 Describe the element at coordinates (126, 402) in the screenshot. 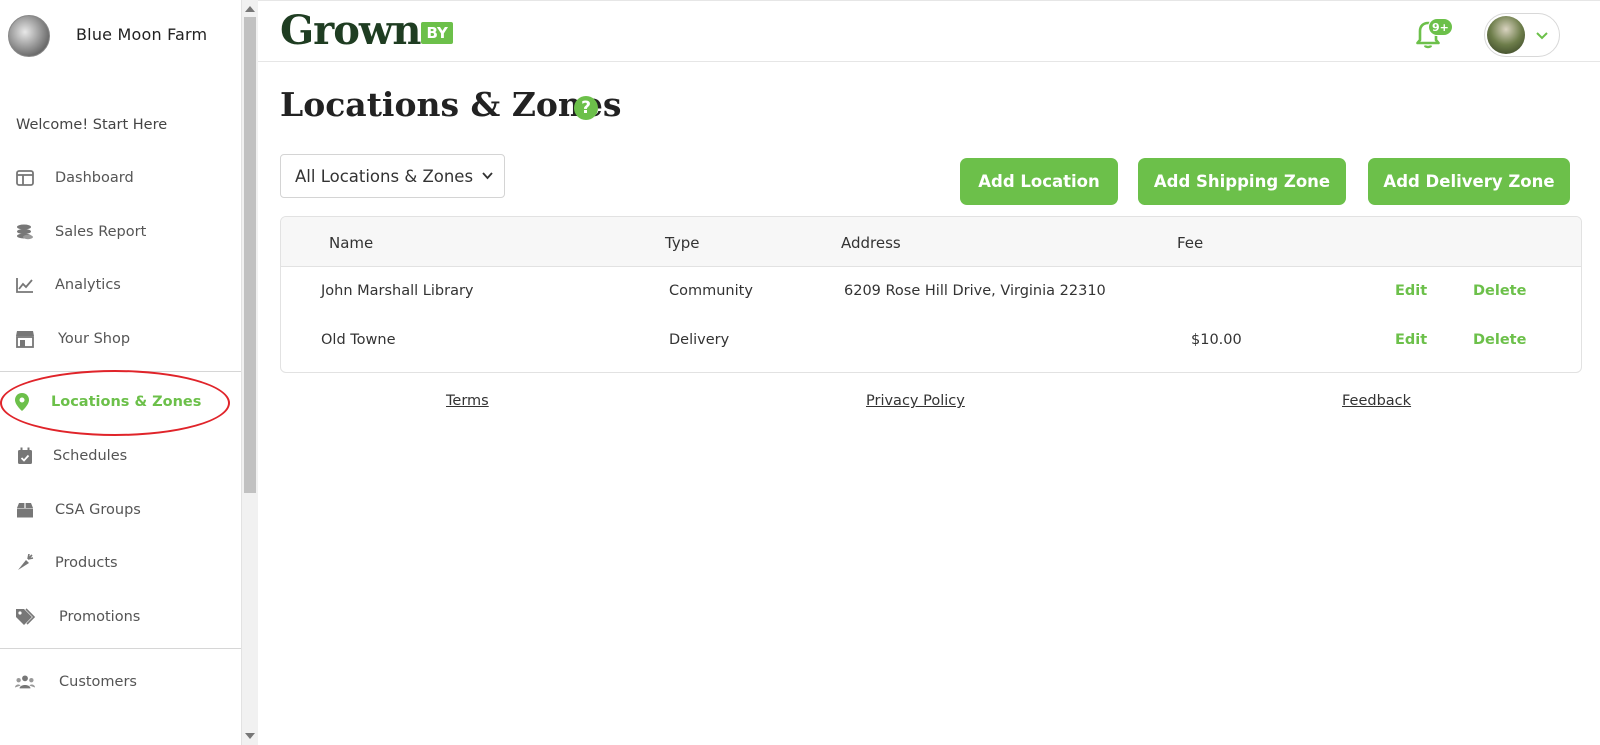

I see `sidebar-item-label: Locations & Zones` at that location.